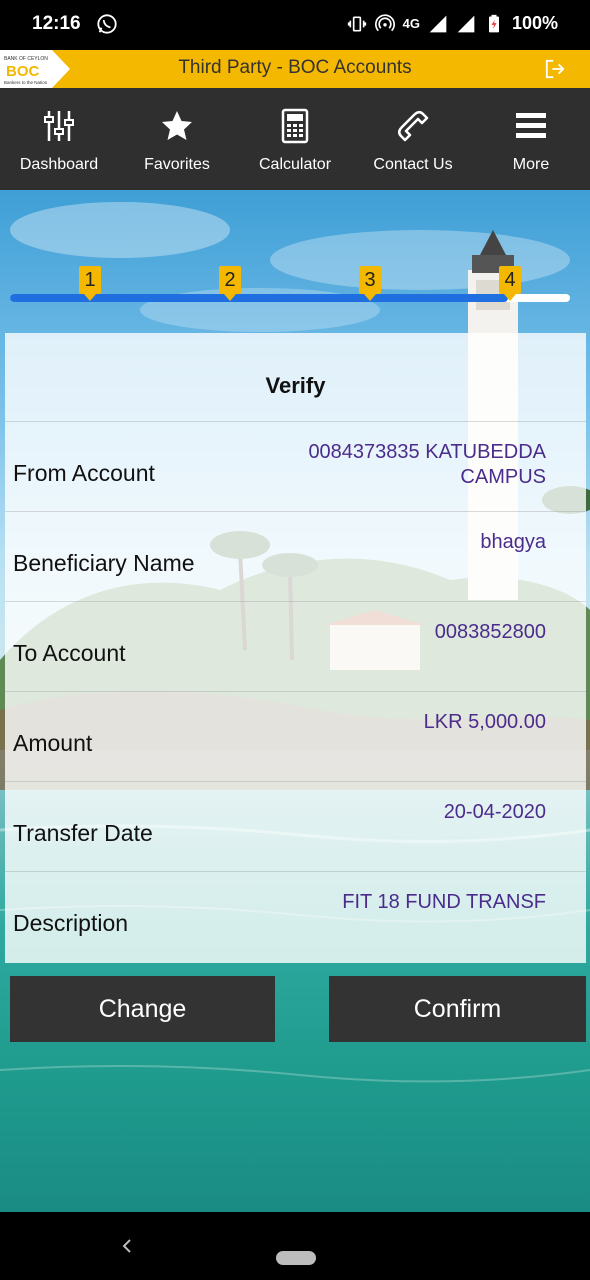 This screenshot has width=590, height=1280. What do you see at coordinates (295, 467) in the screenshot?
I see `from-account-row: From Account 0084373835 KATUBEDDA CAMPUS` at bounding box center [295, 467].